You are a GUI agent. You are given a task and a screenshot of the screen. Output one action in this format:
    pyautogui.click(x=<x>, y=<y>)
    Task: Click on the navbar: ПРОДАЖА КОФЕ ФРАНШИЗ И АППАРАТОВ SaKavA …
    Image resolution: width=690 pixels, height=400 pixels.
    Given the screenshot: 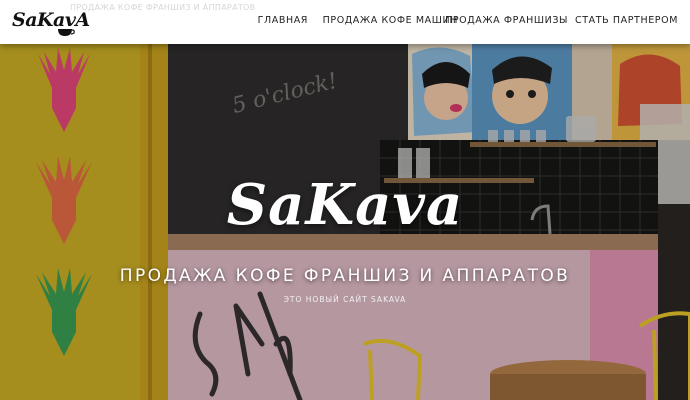 What is the action you would take?
    pyautogui.click(x=345, y=22)
    